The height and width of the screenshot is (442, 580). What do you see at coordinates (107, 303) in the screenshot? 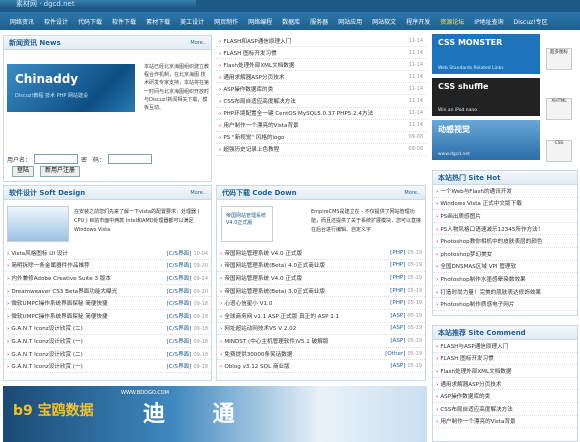
I see `list-item: › 微软UMPC操作系统界面探秘 简便快捷 [C/S界面] 09-18` at bounding box center [107, 303].